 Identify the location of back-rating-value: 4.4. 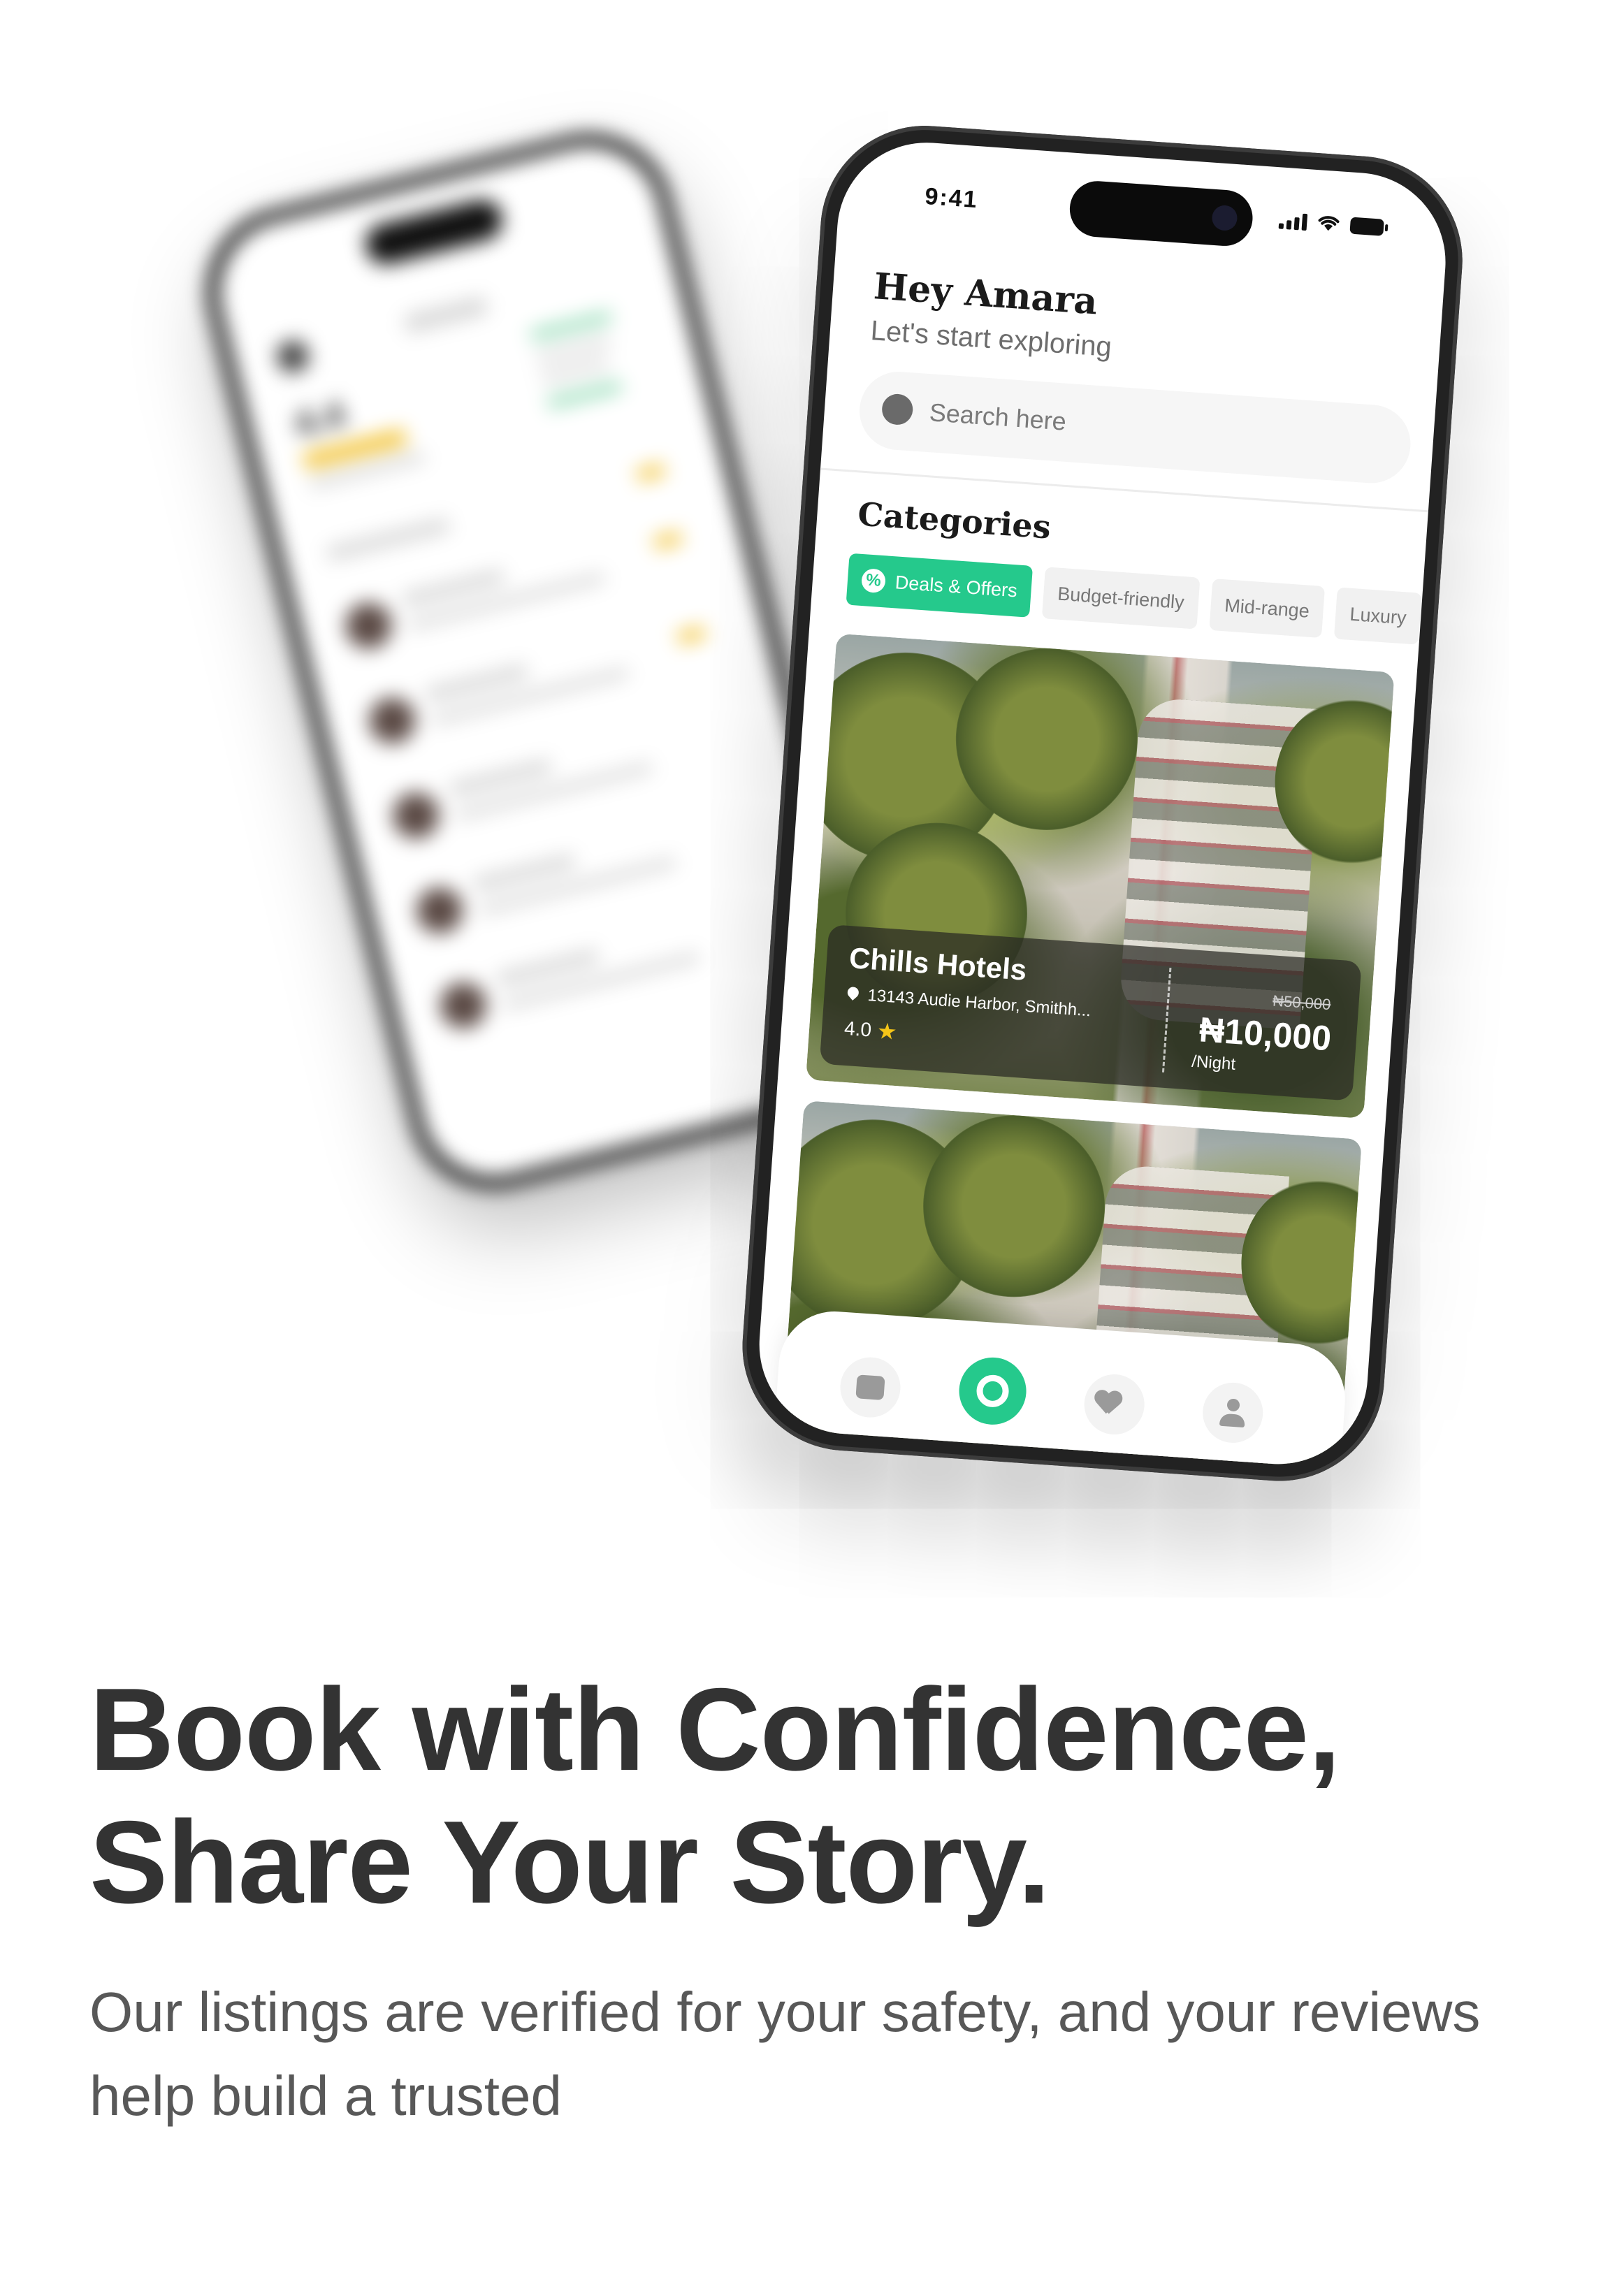
(320, 420).